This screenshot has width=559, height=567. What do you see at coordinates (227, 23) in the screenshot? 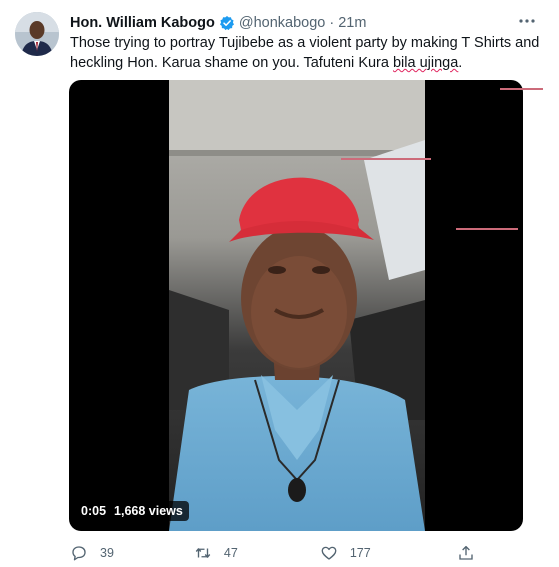
I see `verified-badge-icon` at bounding box center [227, 23].